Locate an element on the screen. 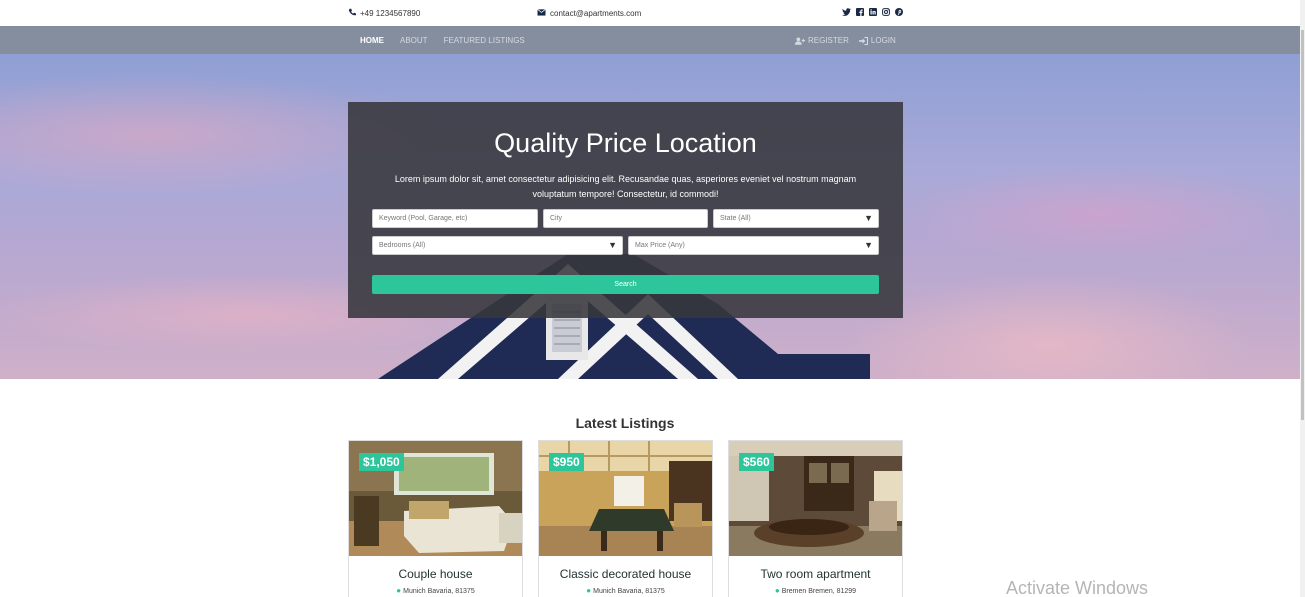  linkedin-icon is located at coordinates (872, 11).